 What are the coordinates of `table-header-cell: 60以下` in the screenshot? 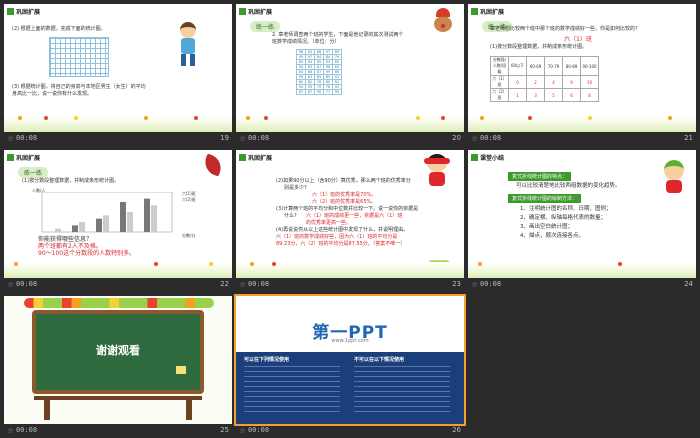 It's located at (517, 66).